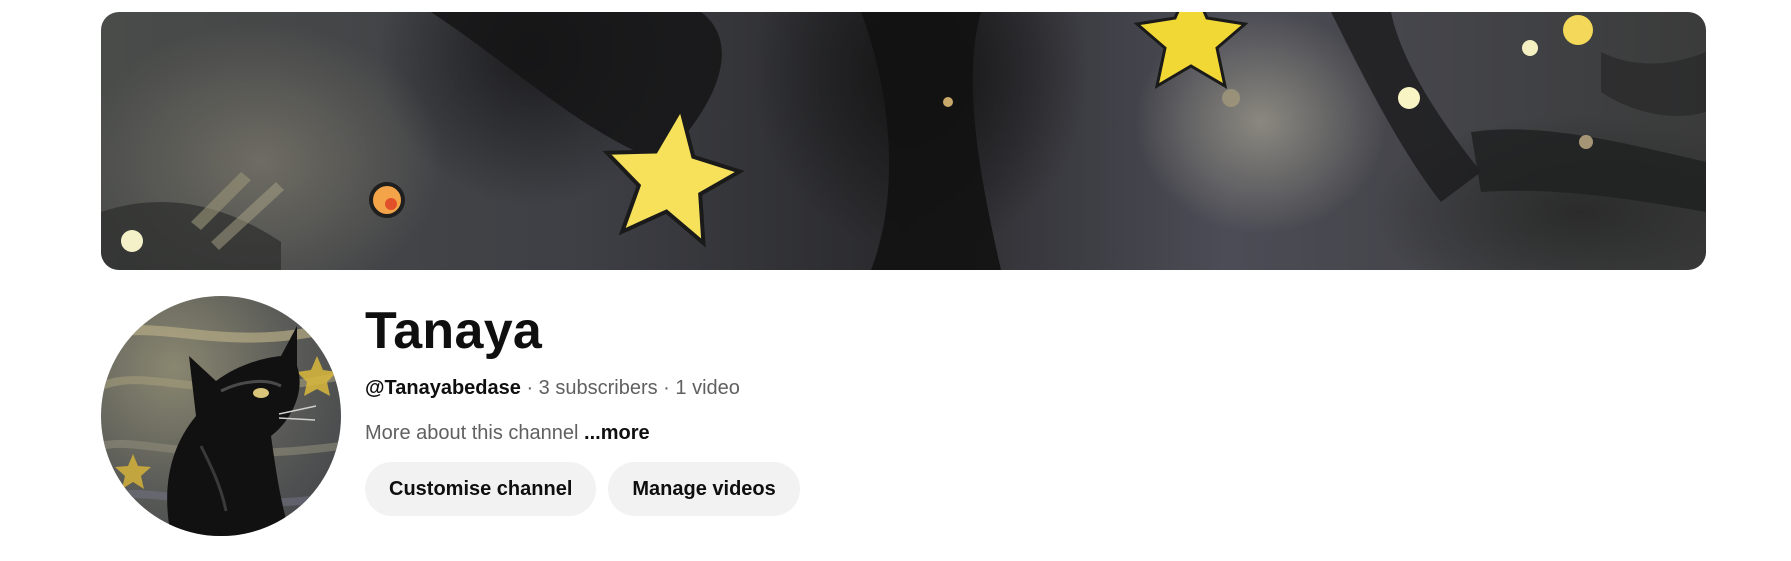  I want to click on channel-avatar, so click(221, 416).